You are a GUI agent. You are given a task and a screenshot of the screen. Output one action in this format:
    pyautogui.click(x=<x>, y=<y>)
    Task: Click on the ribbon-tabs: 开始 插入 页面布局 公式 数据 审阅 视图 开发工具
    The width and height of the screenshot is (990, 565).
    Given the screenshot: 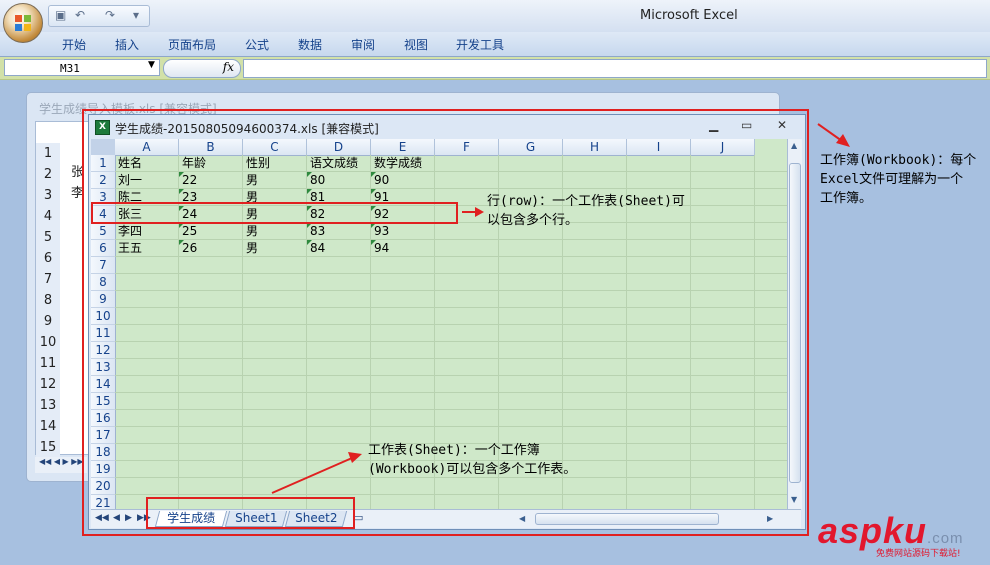 What is the action you would take?
    pyautogui.click(x=495, y=44)
    